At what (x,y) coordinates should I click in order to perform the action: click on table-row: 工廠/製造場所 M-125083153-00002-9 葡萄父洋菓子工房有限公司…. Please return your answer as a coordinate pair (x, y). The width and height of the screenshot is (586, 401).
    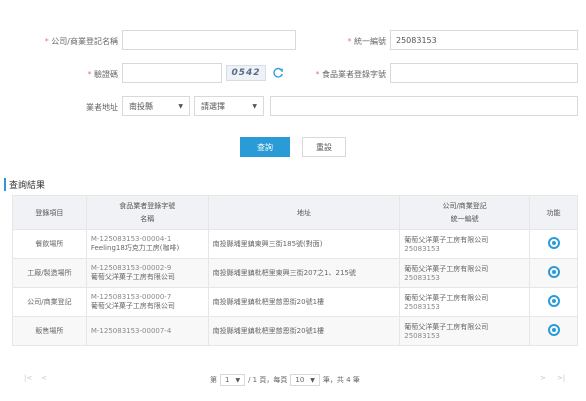
    Looking at the image, I should click on (295, 273).